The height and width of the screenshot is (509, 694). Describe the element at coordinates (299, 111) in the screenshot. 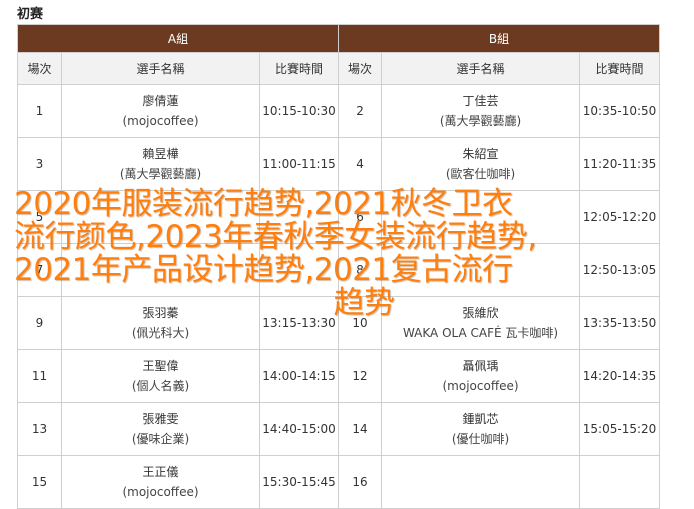

I see `time-cell: 10:15-10:30` at that location.